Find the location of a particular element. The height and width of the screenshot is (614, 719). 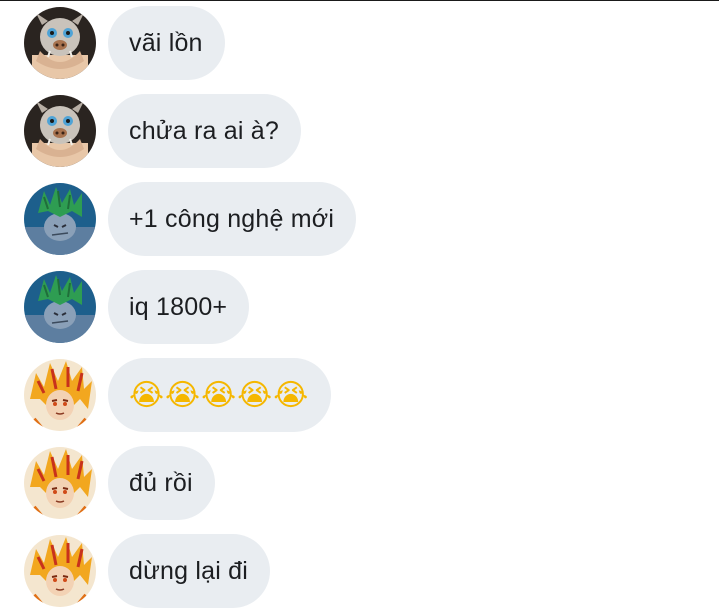

message-row: chửa ra ai à? is located at coordinates (162, 131).